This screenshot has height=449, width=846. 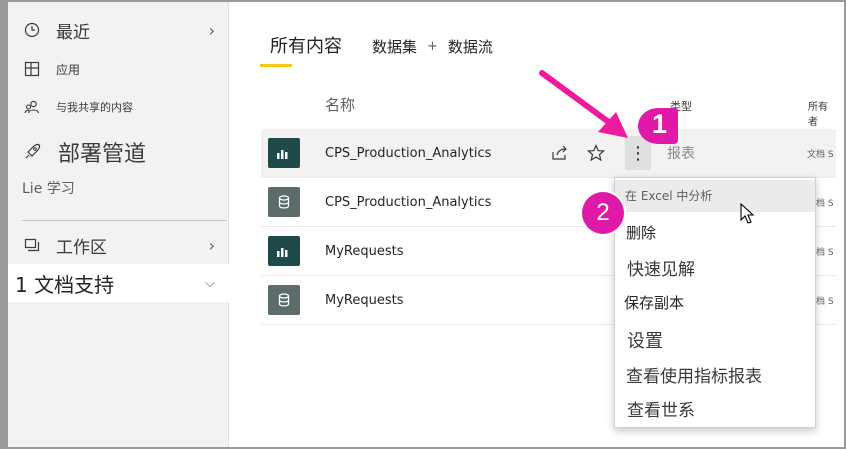 I want to click on column-header-owner: 所有者, so click(x=822, y=113).